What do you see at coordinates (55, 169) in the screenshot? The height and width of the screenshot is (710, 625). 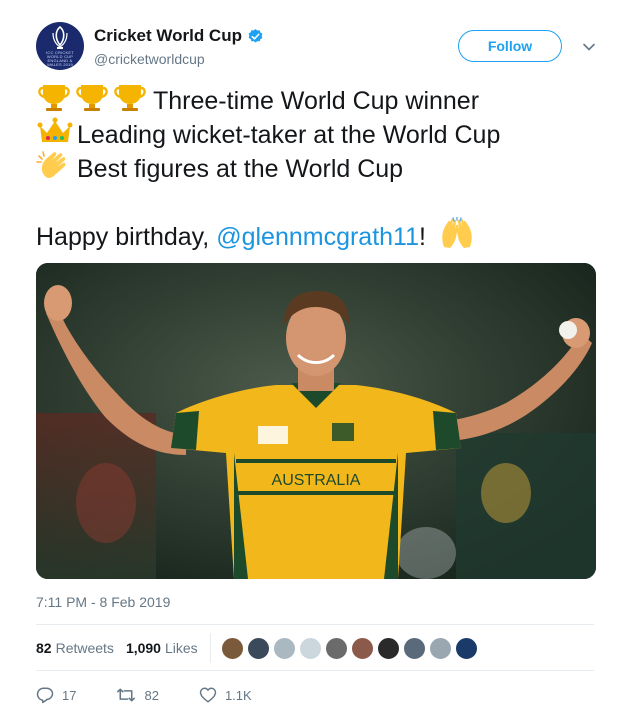 I see `clapping-hands-icon` at bounding box center [55, 169].